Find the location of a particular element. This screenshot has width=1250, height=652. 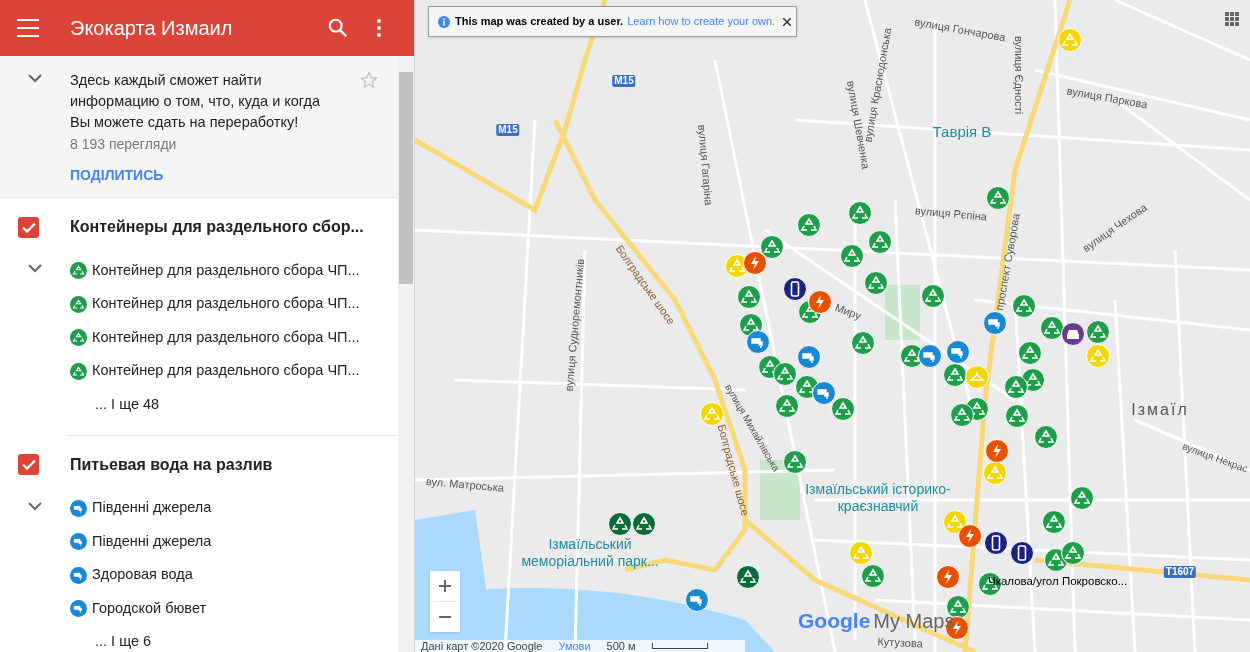

layer-title: Питьевая вода на разлив is located at coordinates (171, 464).